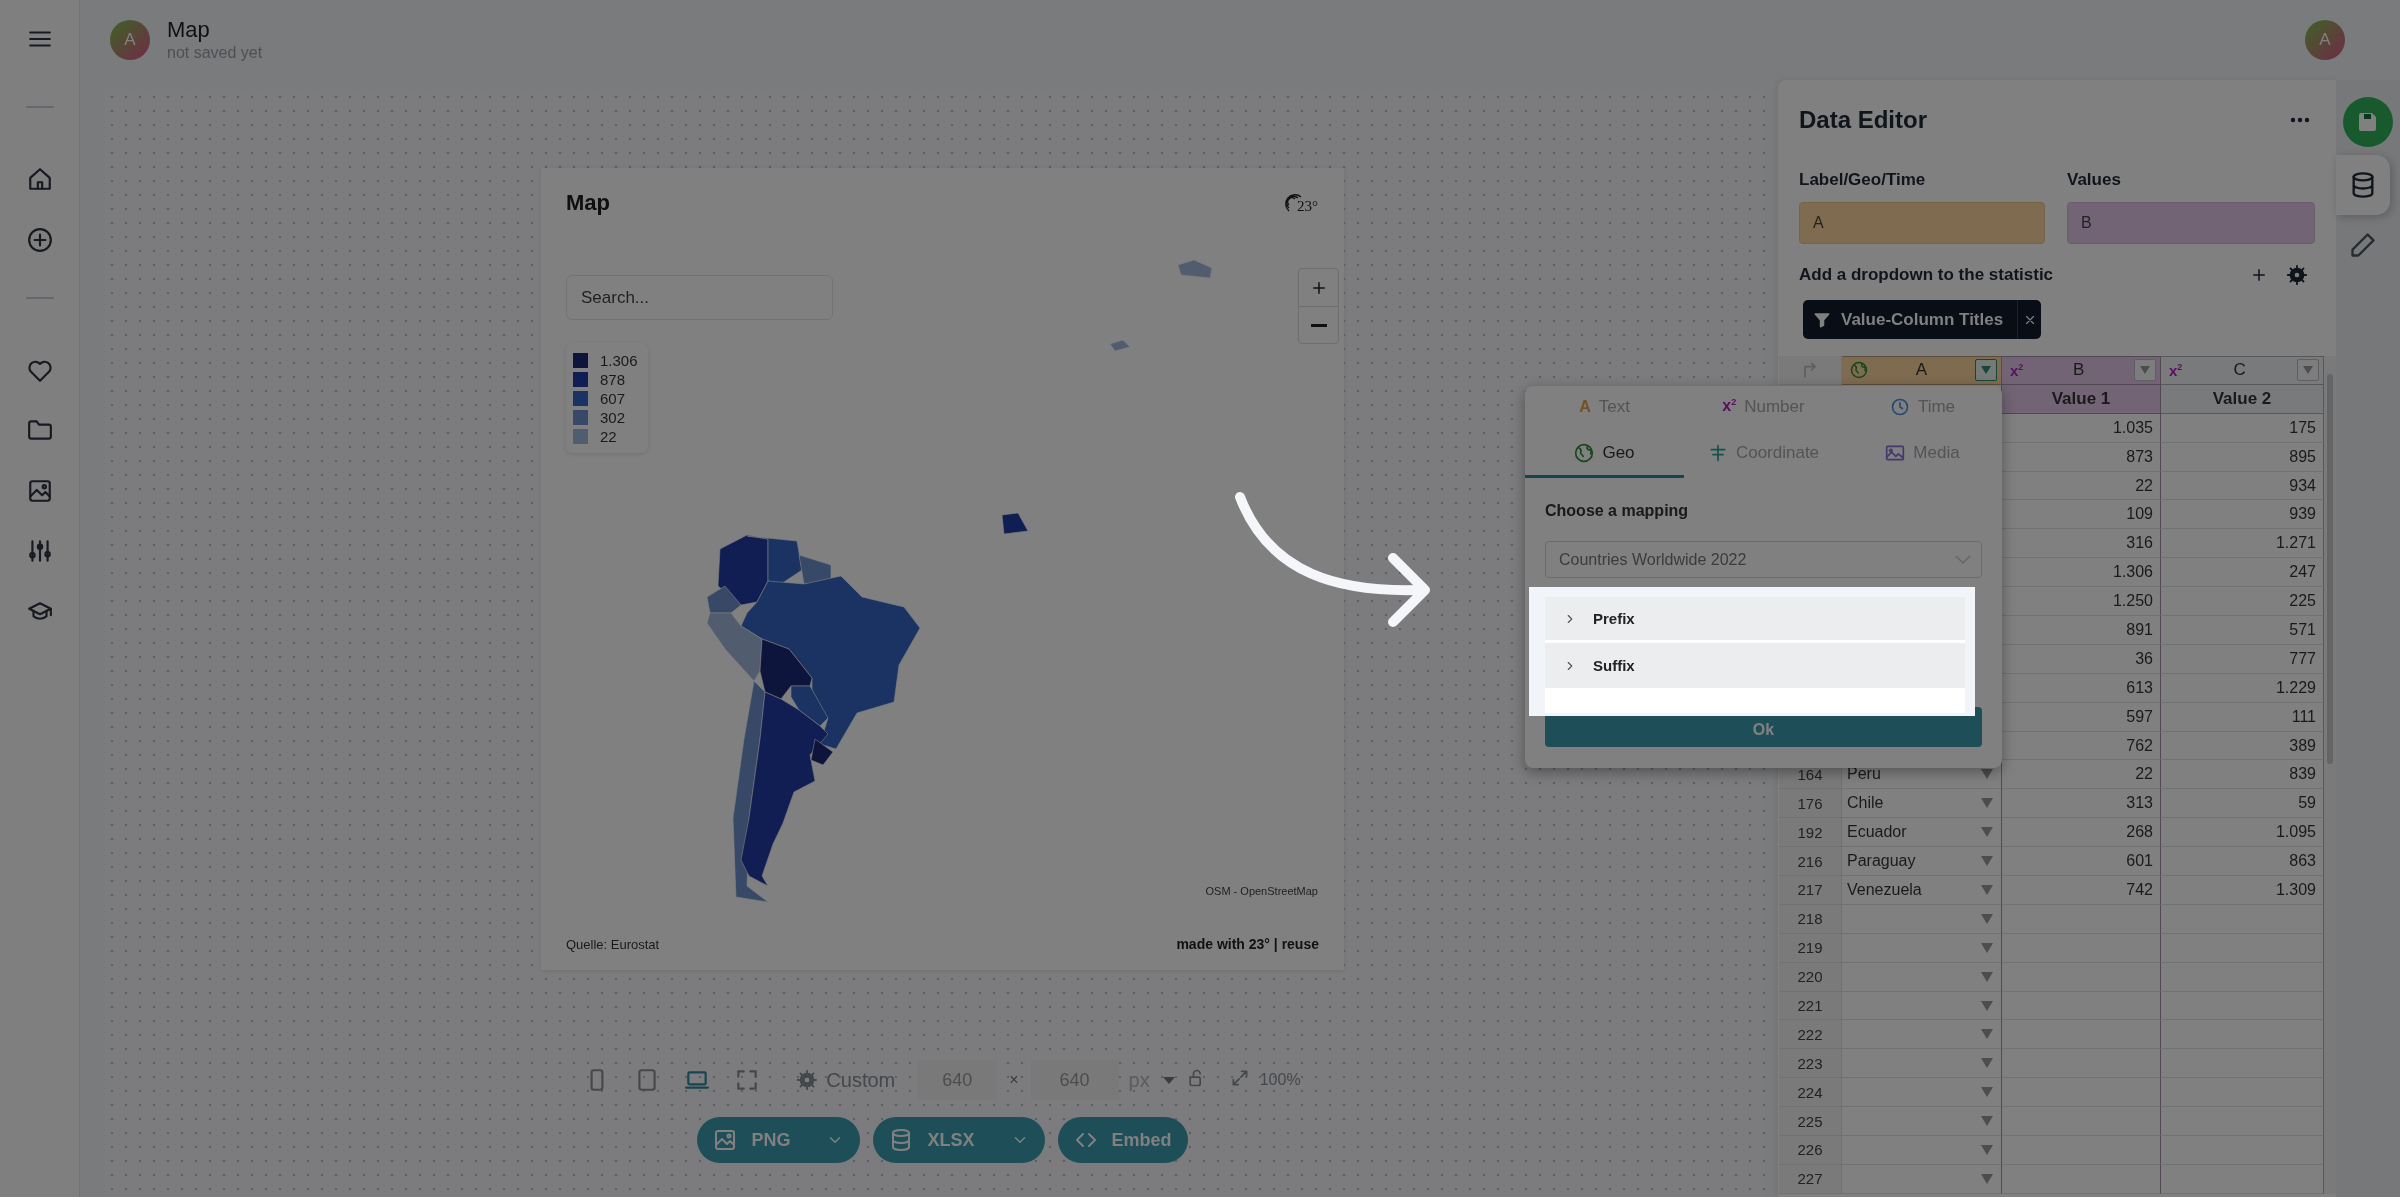 This screenshot has width=2400, height=1197. What do you see at coordinates (2139, 629) in the screenshot?
I see `table-cell: 891` at bounding box center [2139, 629].